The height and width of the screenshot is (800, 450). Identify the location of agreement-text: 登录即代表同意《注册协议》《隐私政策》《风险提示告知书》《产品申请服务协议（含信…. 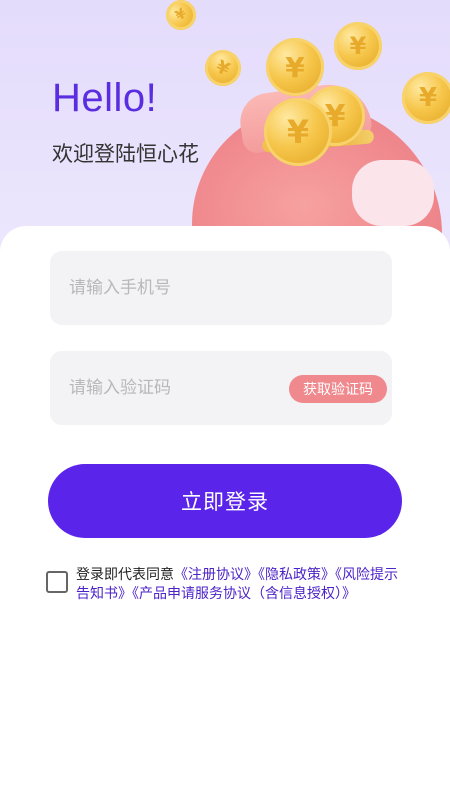
(241, 585).